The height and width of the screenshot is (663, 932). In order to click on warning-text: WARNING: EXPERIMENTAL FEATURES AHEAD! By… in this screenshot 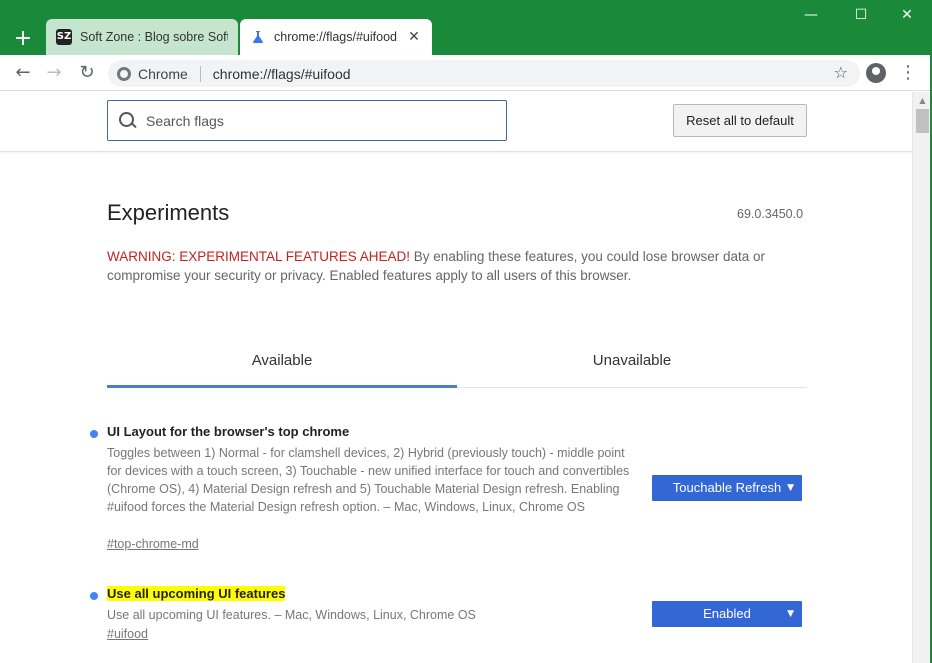, I will do `click(447, 266)`.